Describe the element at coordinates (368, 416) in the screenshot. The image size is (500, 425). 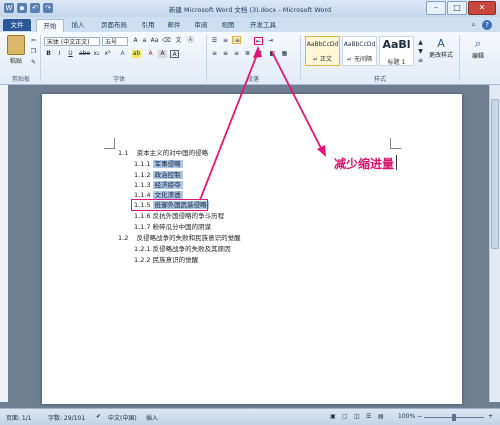
I see `view-outline-icon: ☰` at that location.